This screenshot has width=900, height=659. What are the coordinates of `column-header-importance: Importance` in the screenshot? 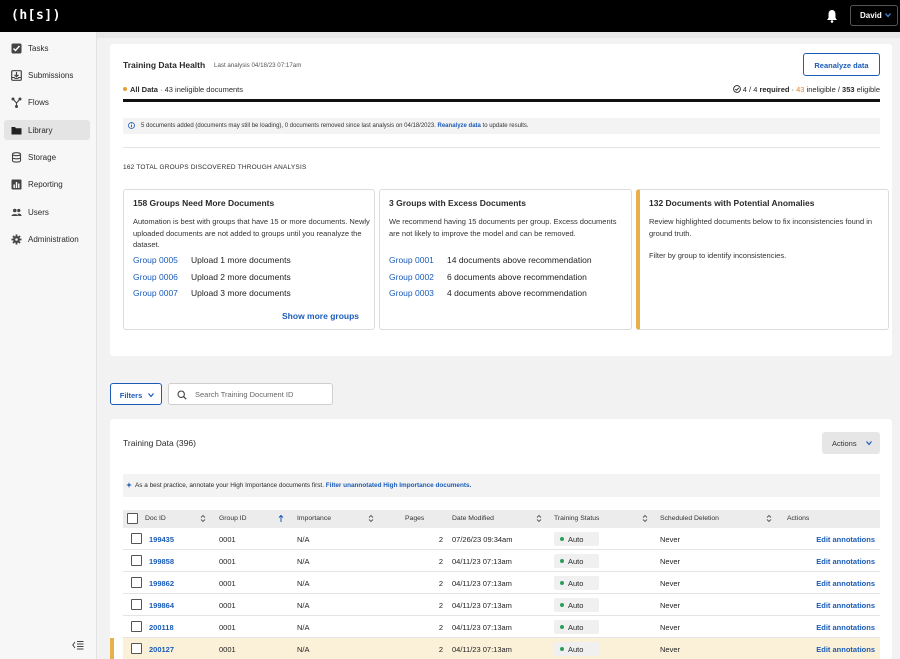 It's located at (314, 518).